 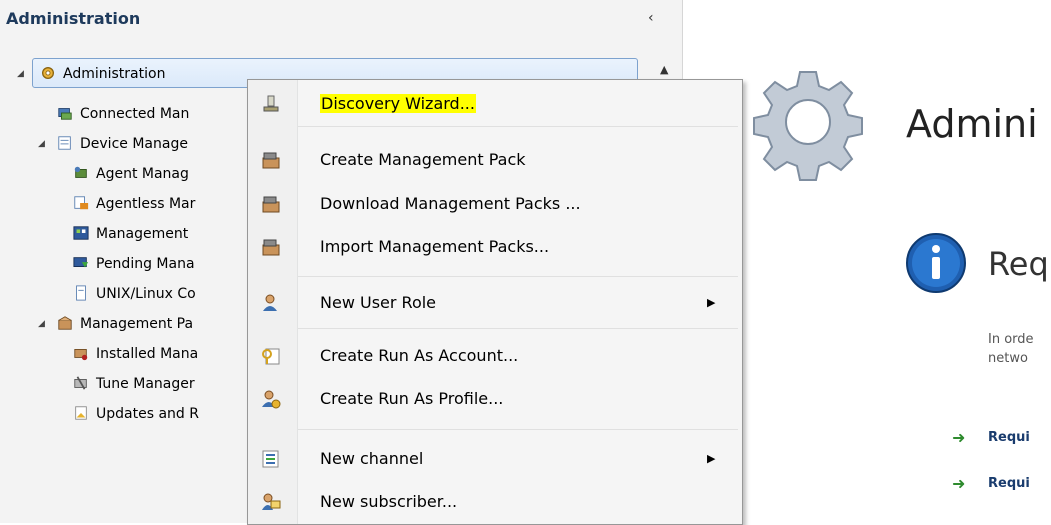 What do you see at coordinates (972, 124) in the screenshot?
I see `content-title: Admini` at bounding box center [972, 124].